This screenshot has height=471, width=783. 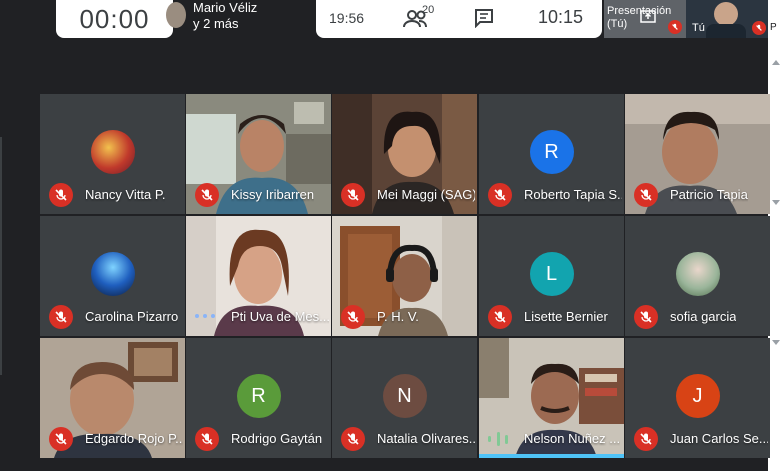 What do you see at coordinates (459, 19) in the screenshot?
I see `call-info-bar: 19:56 20 10:15` at bounding box center [459, 19].